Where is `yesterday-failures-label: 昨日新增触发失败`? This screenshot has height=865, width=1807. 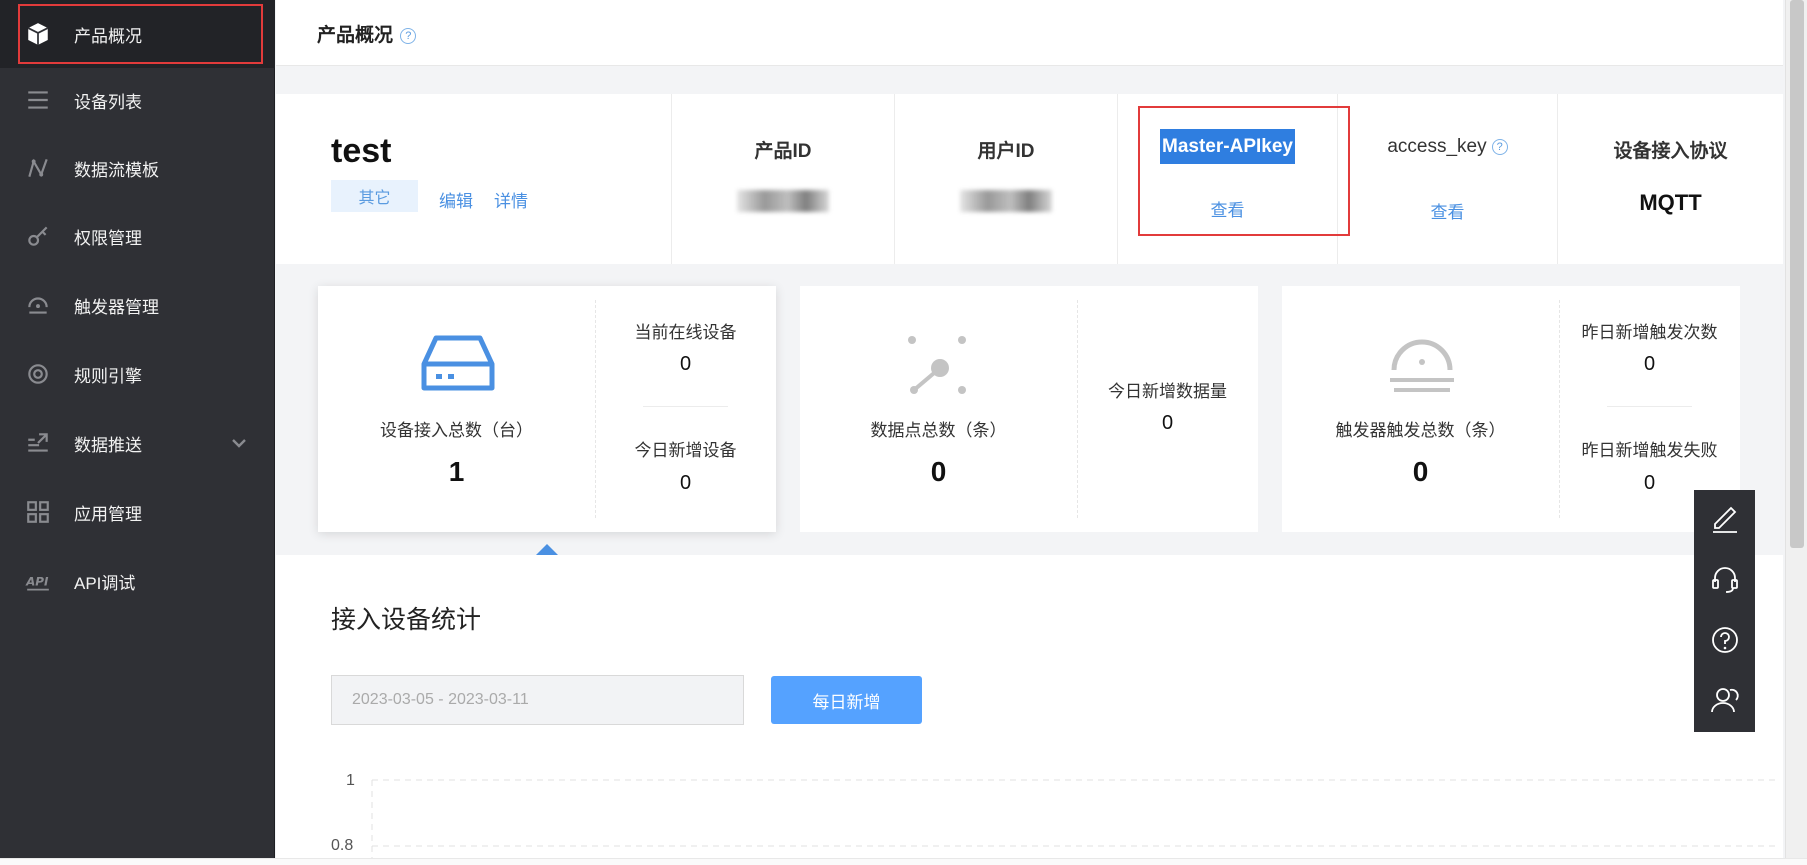 yesterday-failures-label: 昨日新增触发失败 is located at coordinates (1649, 450).